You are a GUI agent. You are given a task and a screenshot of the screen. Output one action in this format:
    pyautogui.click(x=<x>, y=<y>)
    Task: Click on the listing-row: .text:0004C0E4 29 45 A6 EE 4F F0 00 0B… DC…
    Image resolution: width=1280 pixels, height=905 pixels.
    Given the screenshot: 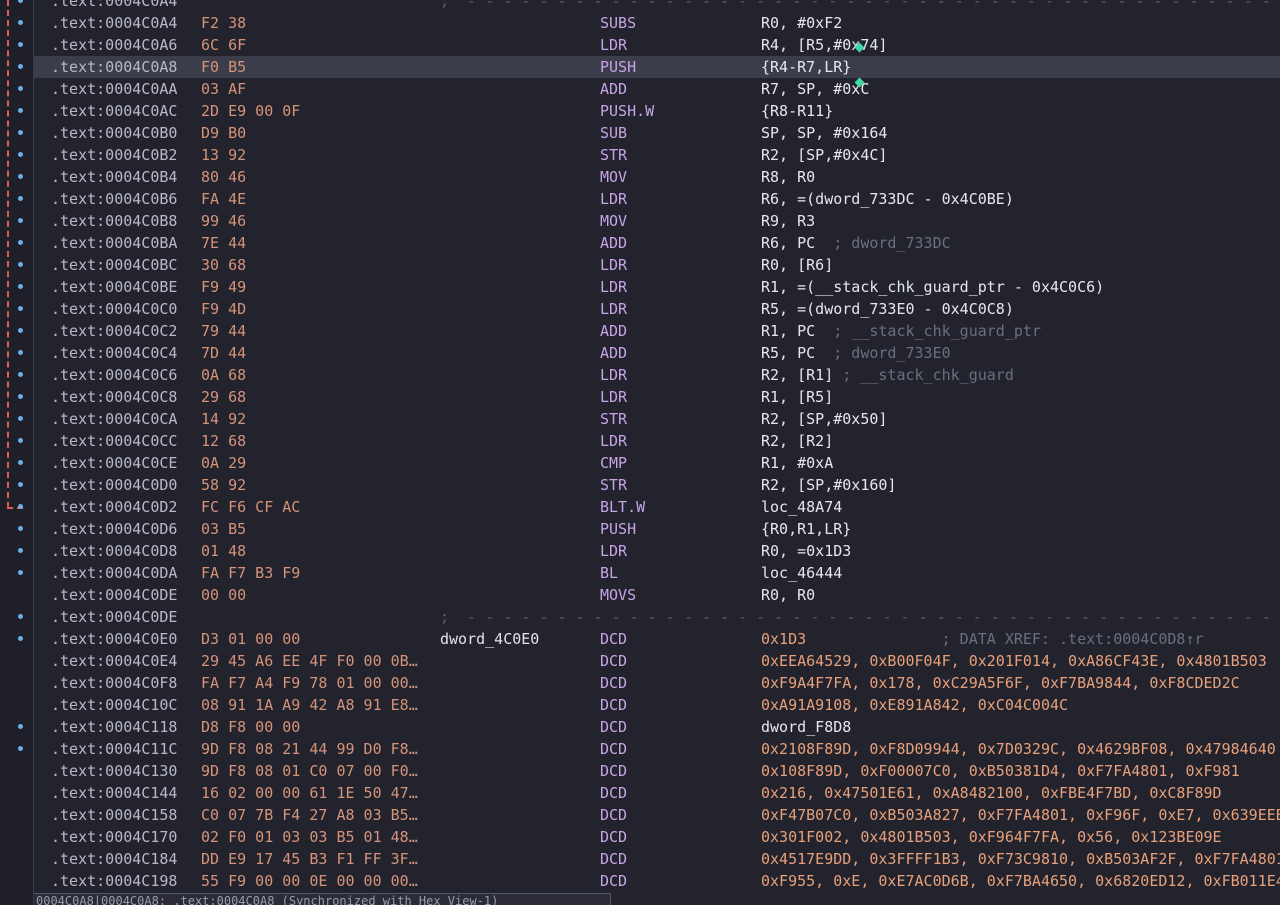 What is the action you would take?
    pyautogui.click(x=657, y=661)
    